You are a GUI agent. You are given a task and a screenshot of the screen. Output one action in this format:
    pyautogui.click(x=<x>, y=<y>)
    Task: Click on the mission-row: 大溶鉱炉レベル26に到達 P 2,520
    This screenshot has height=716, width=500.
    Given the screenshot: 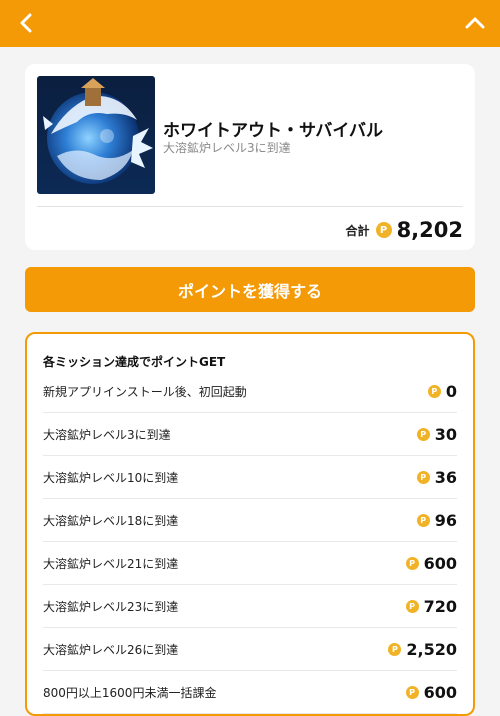 What is the action you would take?
    pyautogui.click(x=250, y=649)
    